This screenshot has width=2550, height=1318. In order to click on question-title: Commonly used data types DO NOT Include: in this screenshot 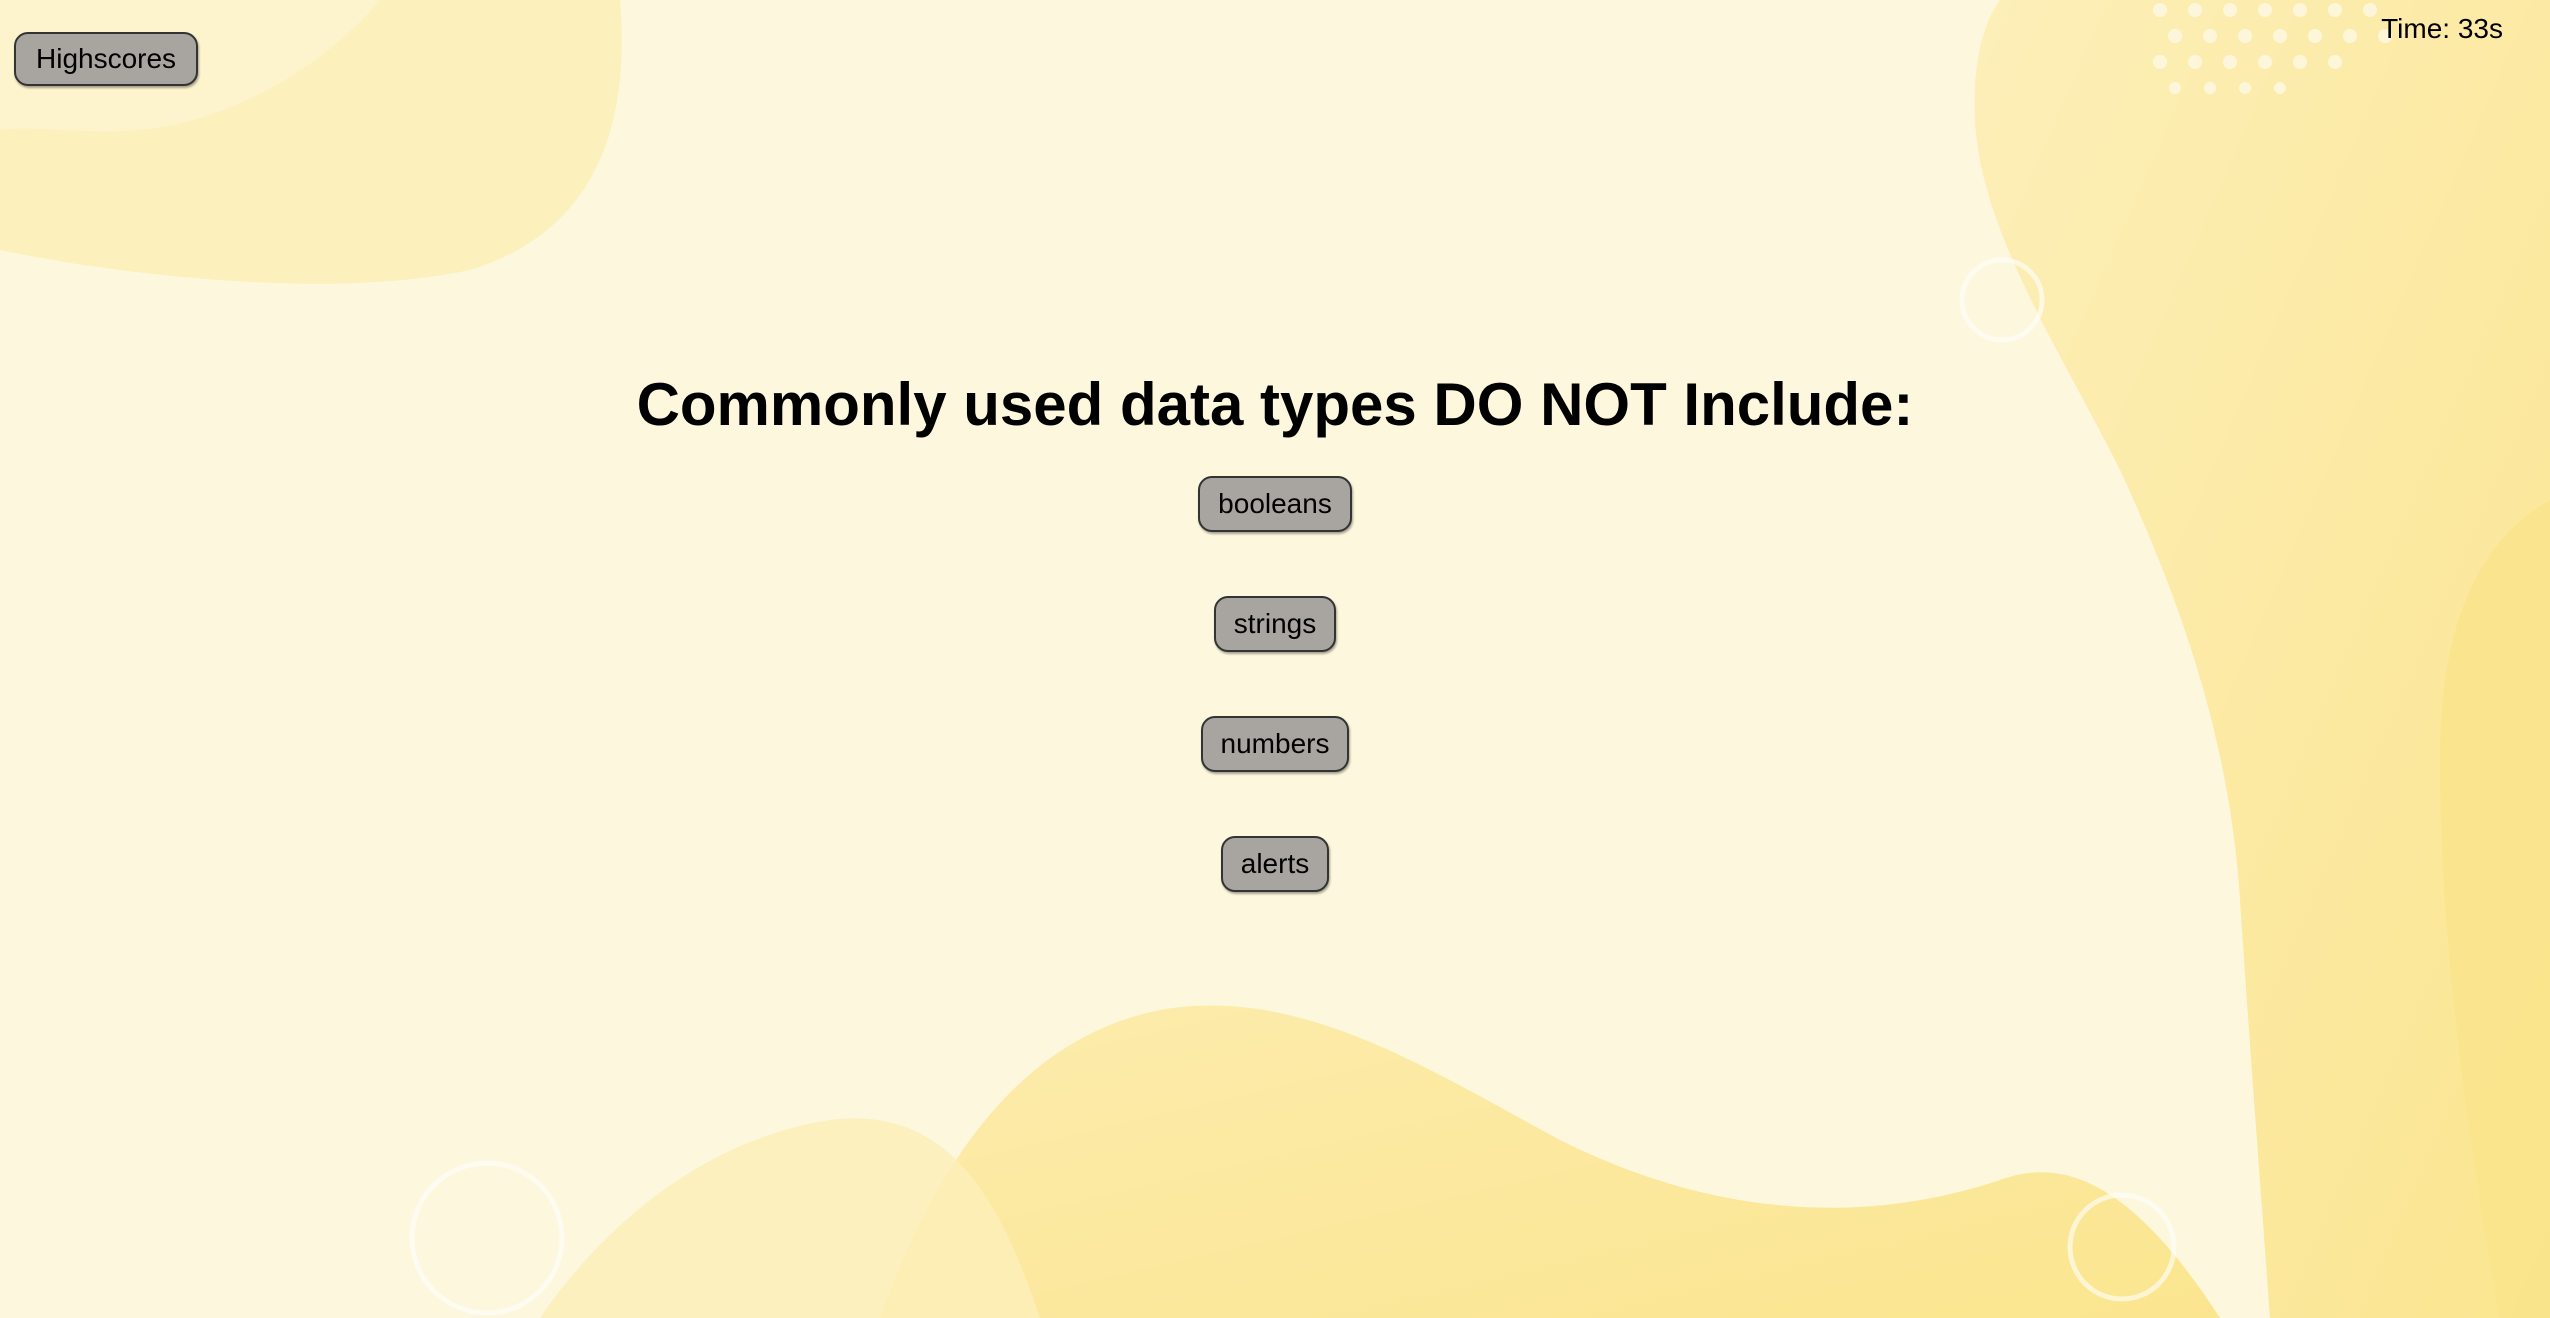, I will do `click(1275, 404)`.